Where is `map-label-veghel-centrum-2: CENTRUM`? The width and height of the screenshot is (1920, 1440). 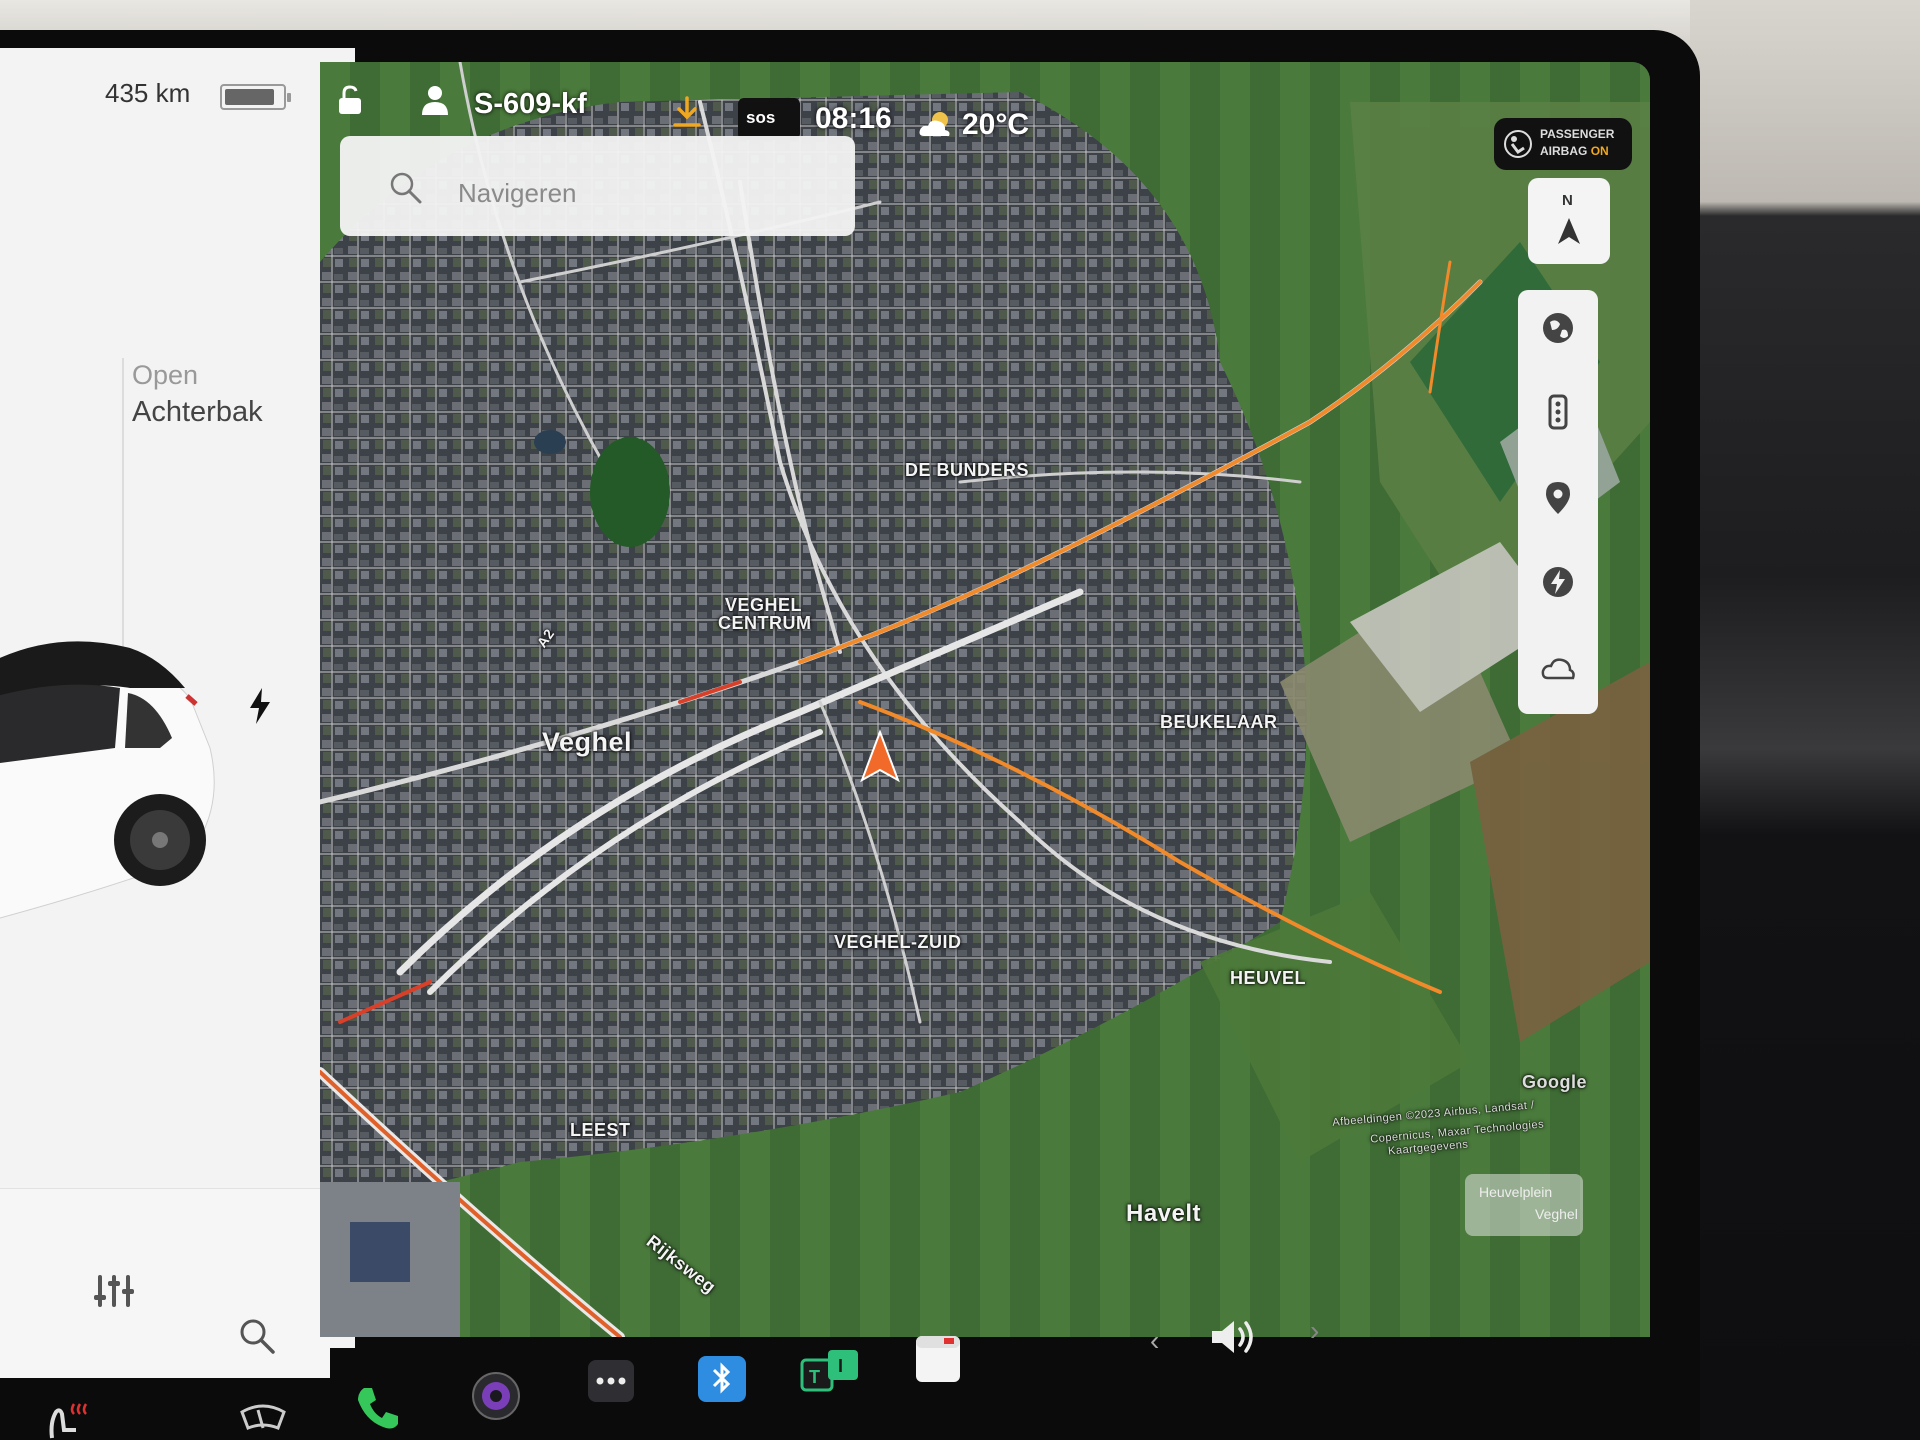 map-label-veghel-centrum-2: CENTRUM is located at coordinates (765, 623).